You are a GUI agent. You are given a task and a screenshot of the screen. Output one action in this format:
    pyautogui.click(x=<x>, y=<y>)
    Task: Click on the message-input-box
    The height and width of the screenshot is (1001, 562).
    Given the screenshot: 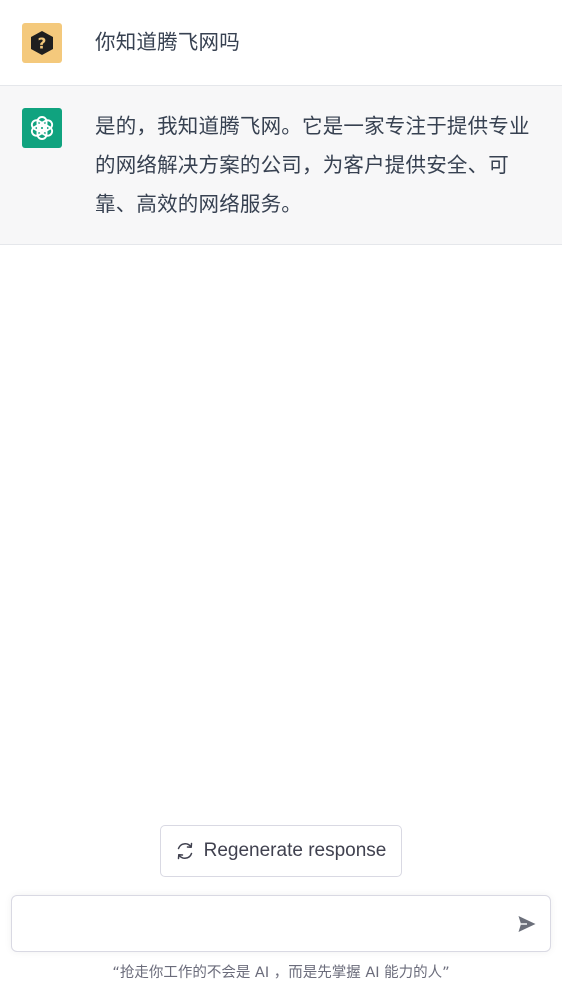 What is the action you would take?
    pyautogui.click(x=281, y=924)
    